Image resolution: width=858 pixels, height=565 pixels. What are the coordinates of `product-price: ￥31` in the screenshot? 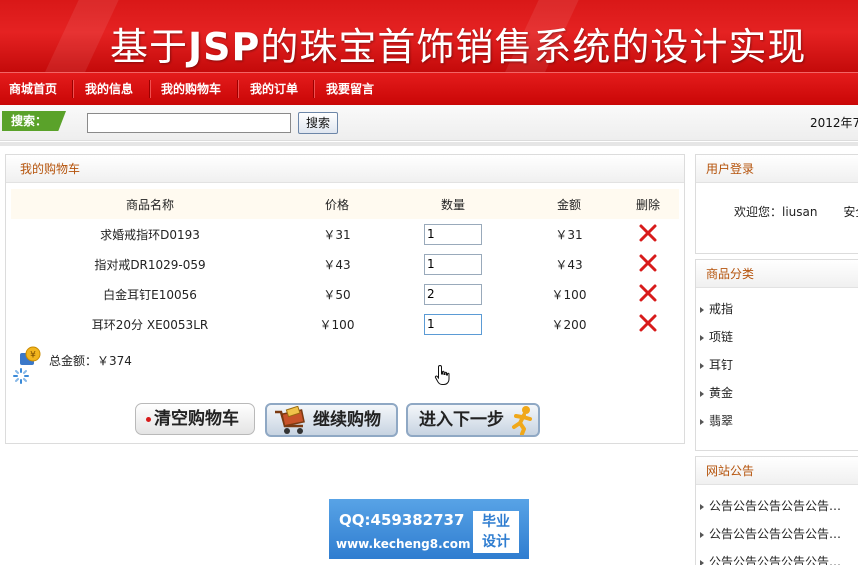 It's located at (337, 234).